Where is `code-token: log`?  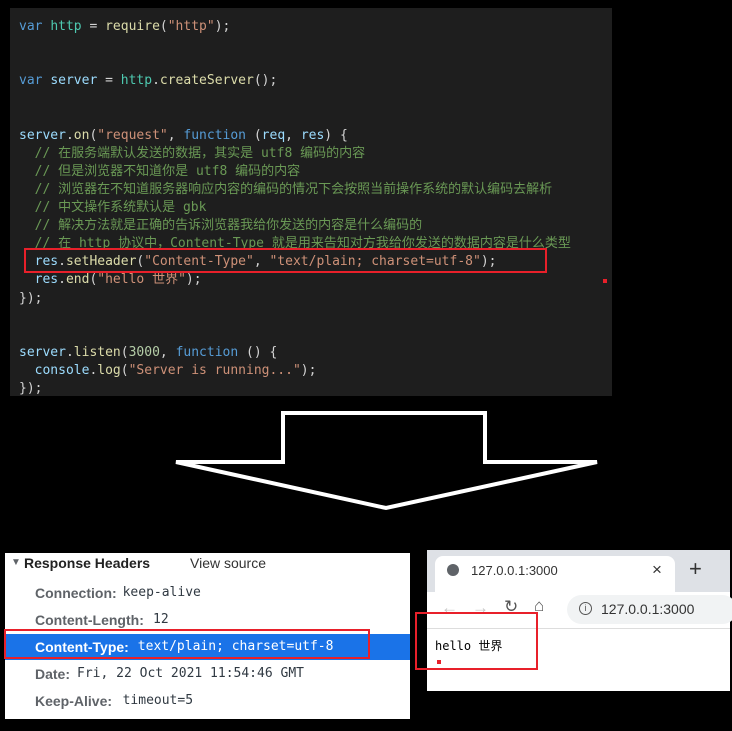
code-token: log is located at coordinates (109, 370).